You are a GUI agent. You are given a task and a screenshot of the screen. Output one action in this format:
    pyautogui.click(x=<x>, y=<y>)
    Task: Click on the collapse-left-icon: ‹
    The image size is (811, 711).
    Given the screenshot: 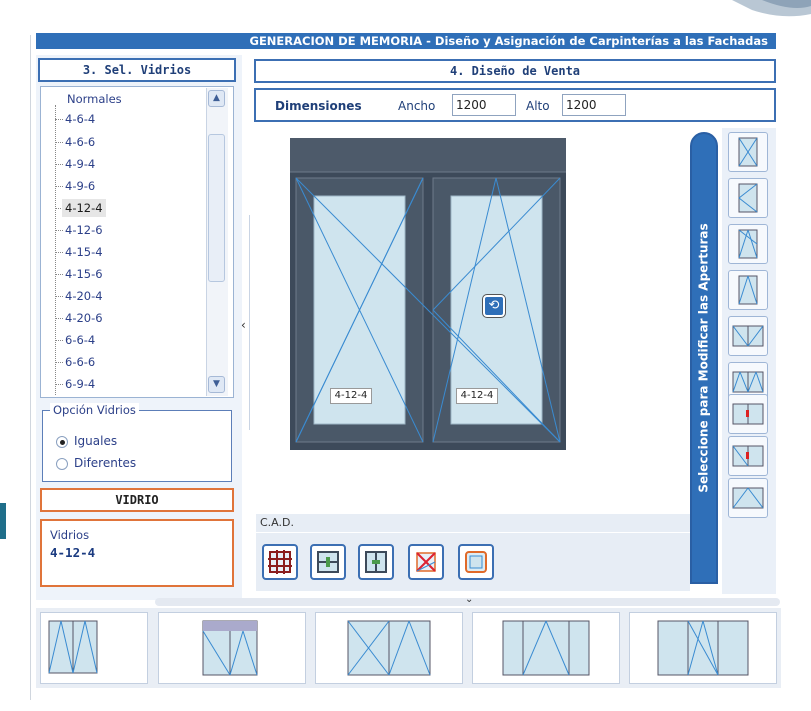 What is the action you would take?
    pyautogui.click(x=243, y=325)
    